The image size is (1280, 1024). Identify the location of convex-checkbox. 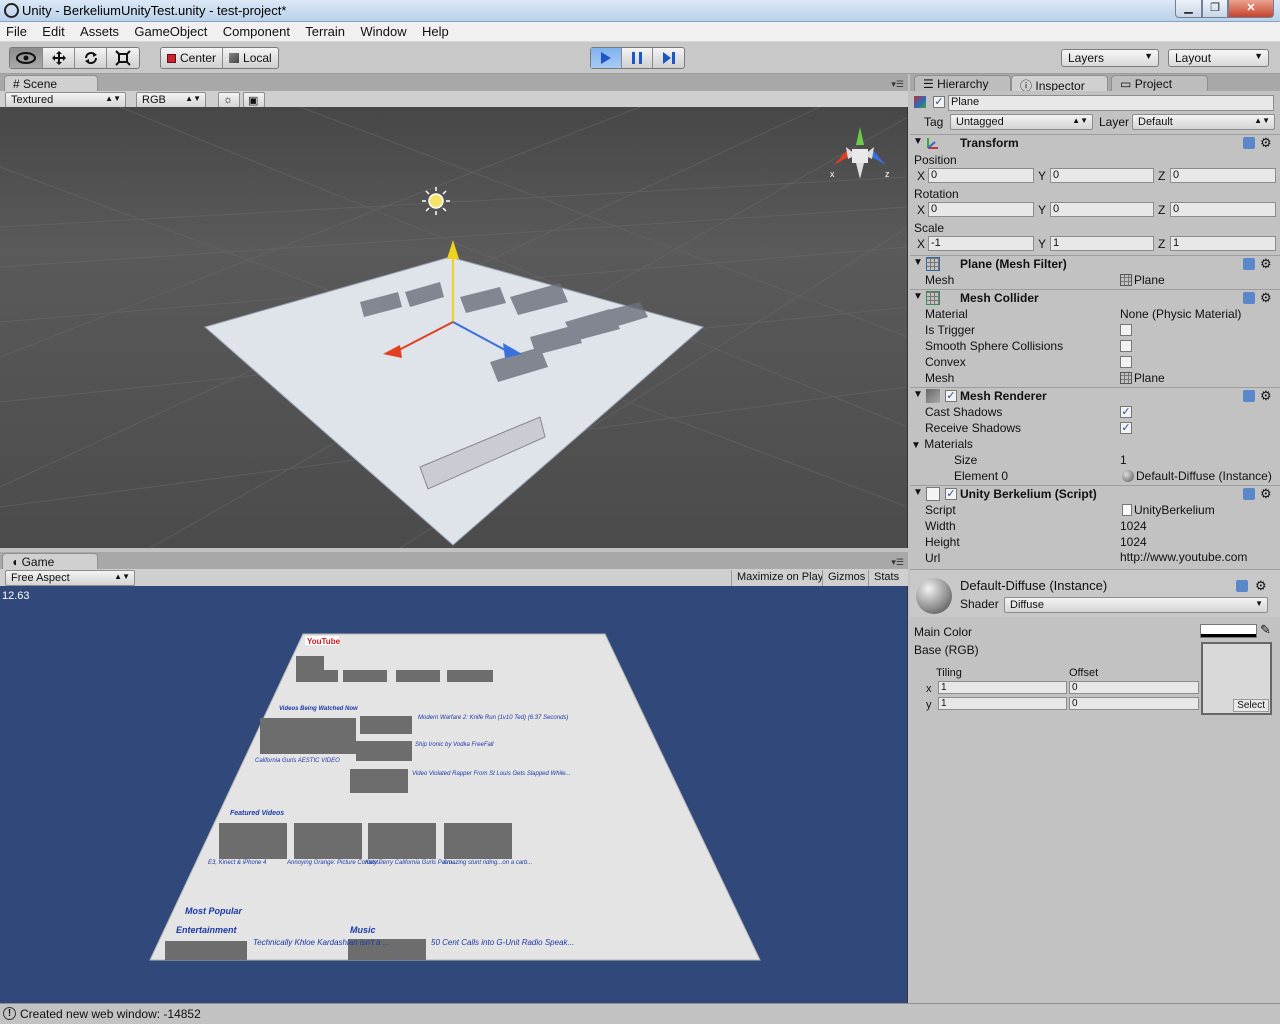
(1126, 362).